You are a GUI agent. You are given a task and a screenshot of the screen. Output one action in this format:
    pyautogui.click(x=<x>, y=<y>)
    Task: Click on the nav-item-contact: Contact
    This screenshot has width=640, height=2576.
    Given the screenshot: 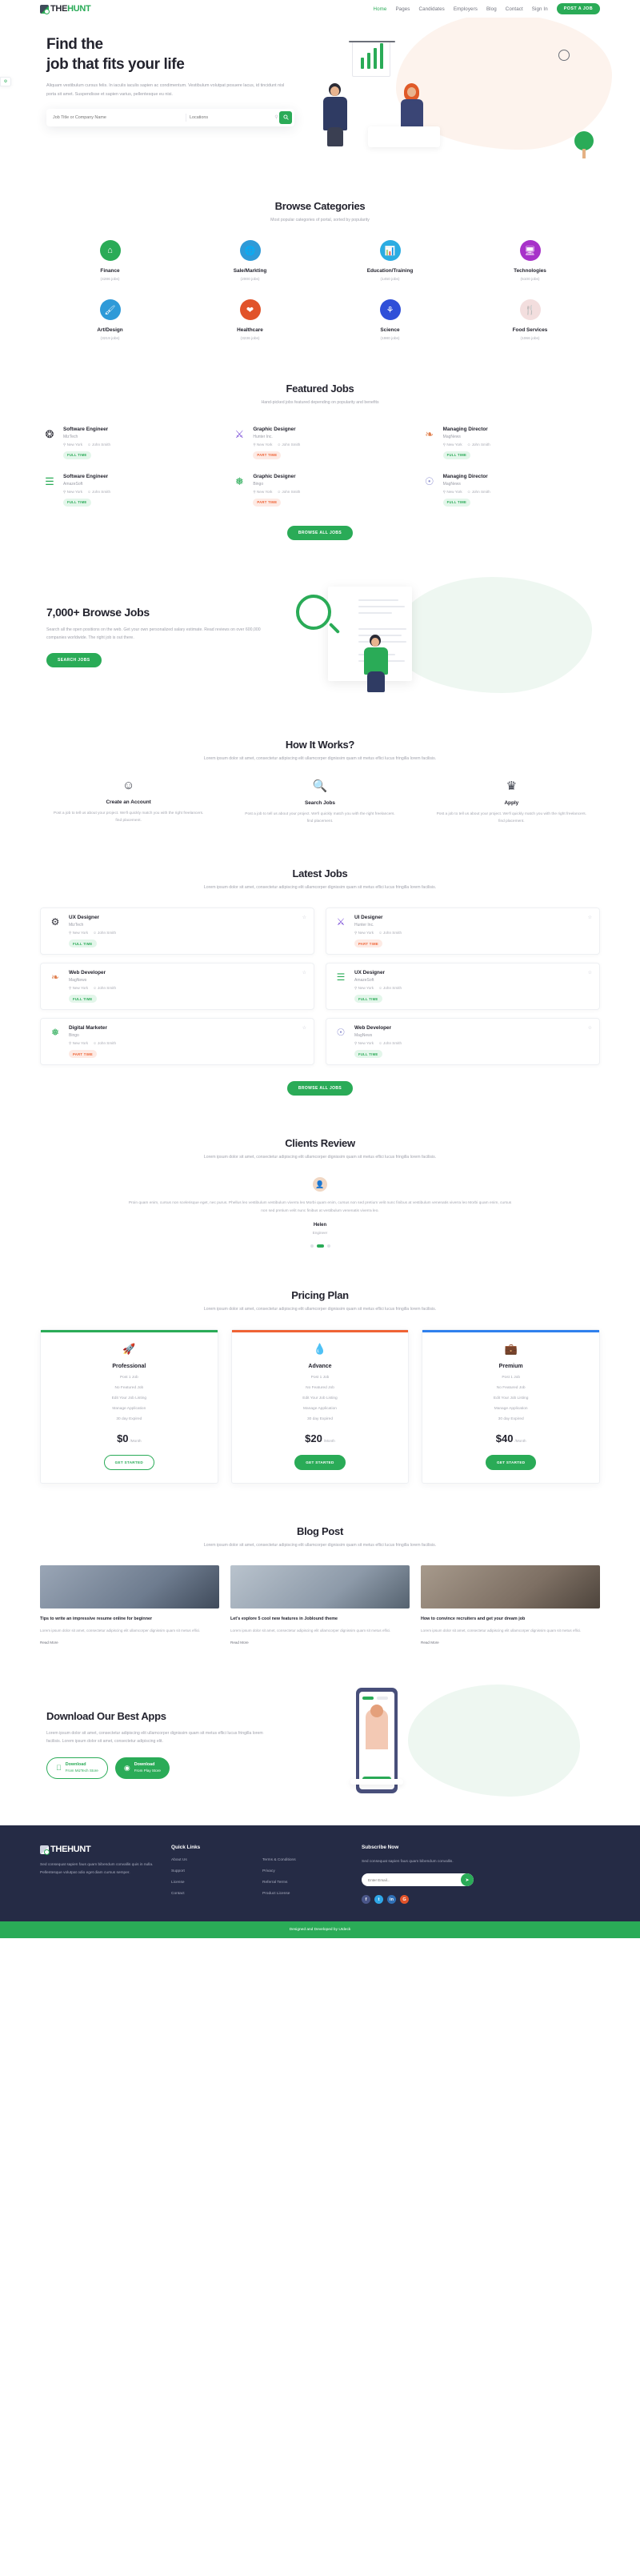 What is the action you would take?
    pyautogui.click(x=514, y=9)
    